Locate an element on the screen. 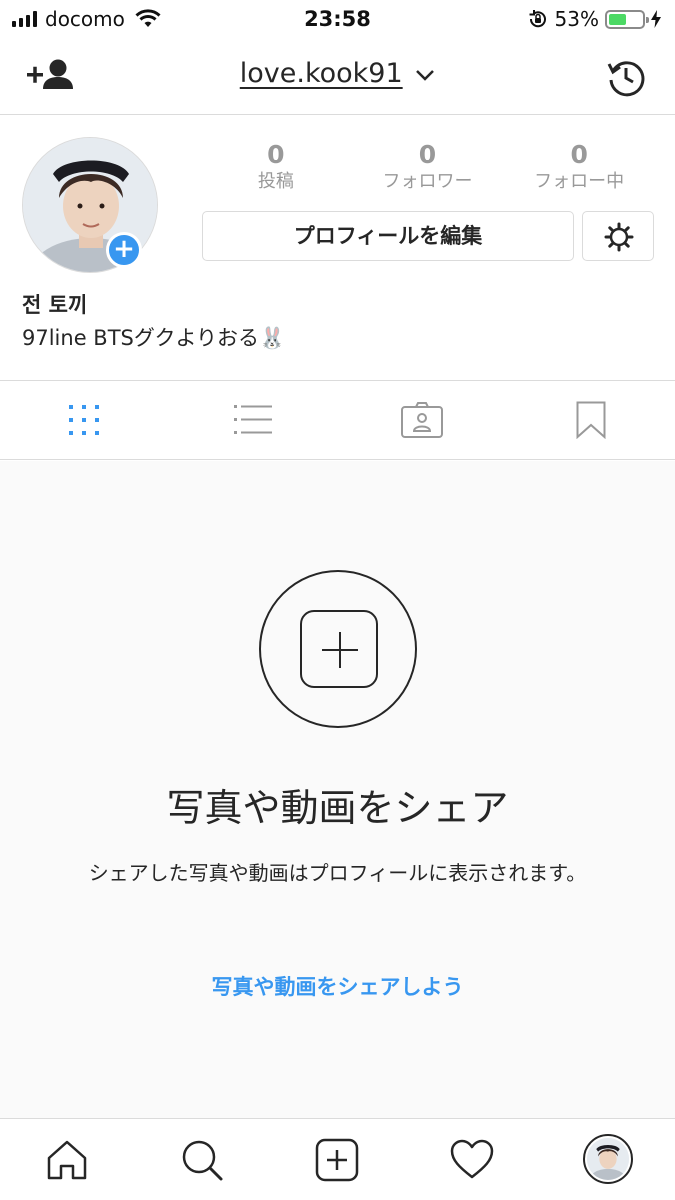 The height and width of the screenshot is (1200, 675). username: love.kook91 is located at coordinates (321, 73).